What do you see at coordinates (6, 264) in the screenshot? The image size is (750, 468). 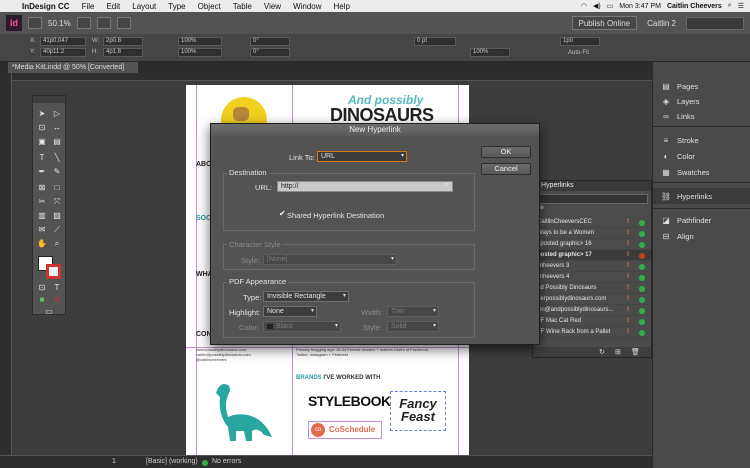 I see `vertical-ruler` at bounding box center [6, 264].